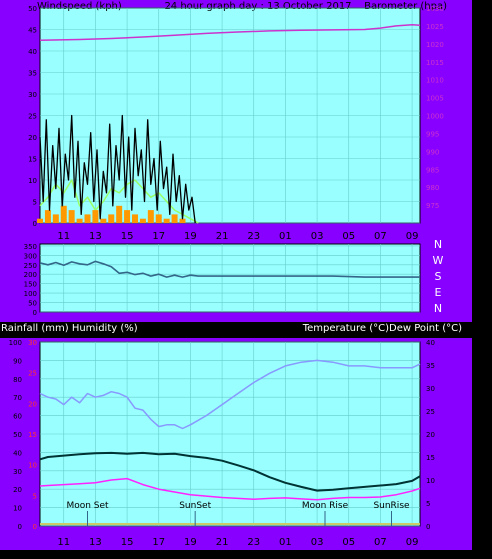 This screenshot has width=492, height=559. I want to click on baro-tick-label: 1025, so click(435, 27).